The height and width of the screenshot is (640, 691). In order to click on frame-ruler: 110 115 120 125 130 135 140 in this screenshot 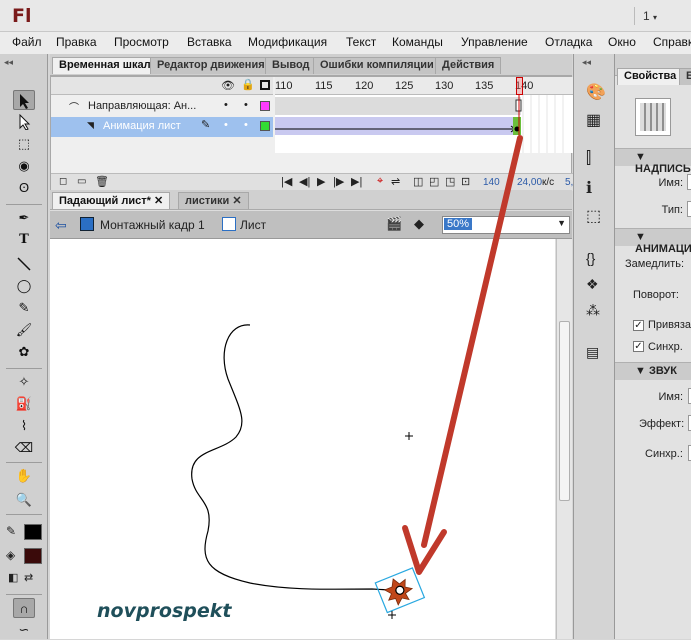, I will do `click(424, 86)`.